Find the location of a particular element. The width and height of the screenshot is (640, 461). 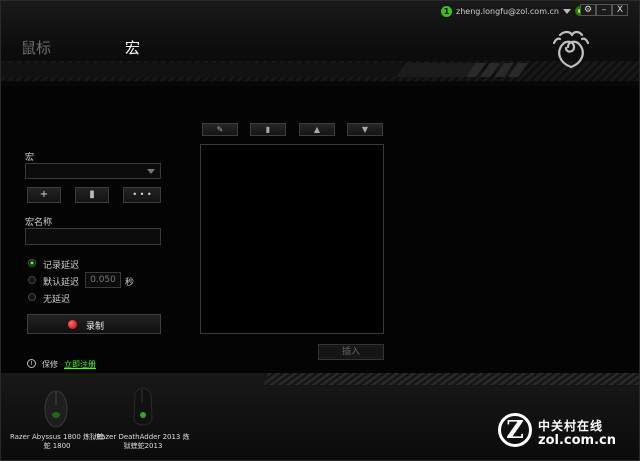

watermark-site: zol.com.cn is located at coordinates (577, 440).